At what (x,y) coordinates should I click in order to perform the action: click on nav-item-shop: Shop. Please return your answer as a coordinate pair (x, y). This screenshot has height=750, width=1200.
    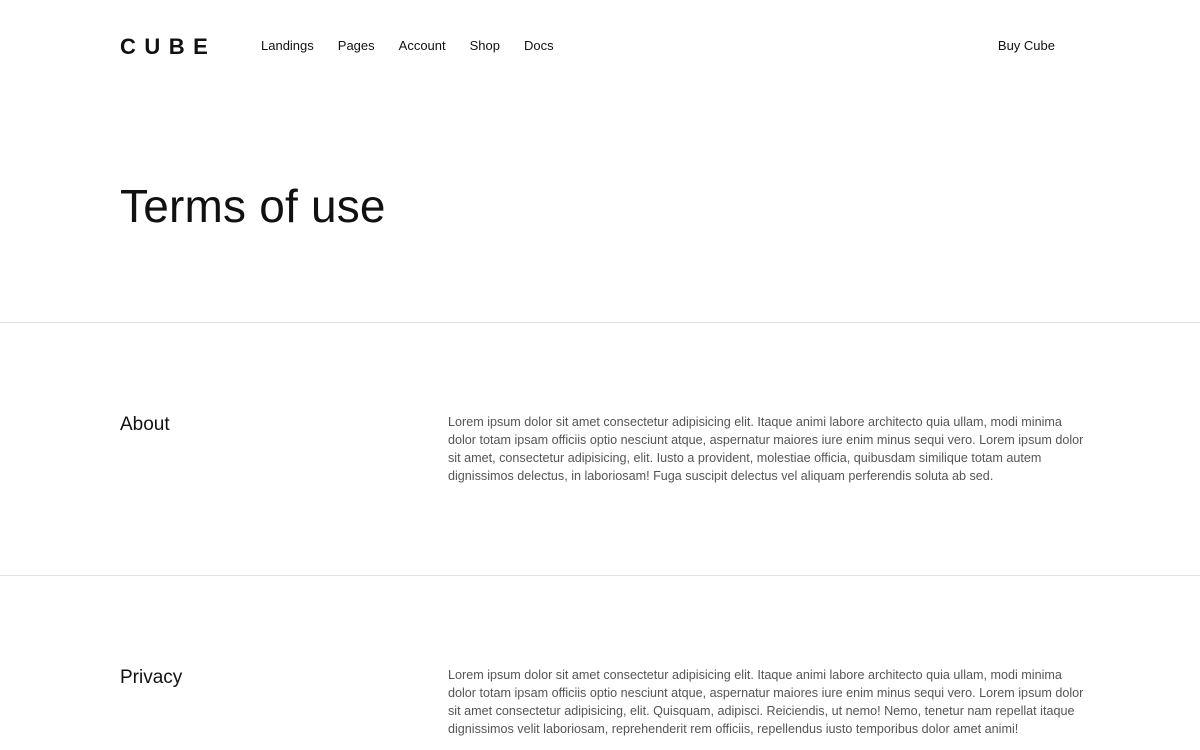
    Looking at the image, I should click on (485, 46).